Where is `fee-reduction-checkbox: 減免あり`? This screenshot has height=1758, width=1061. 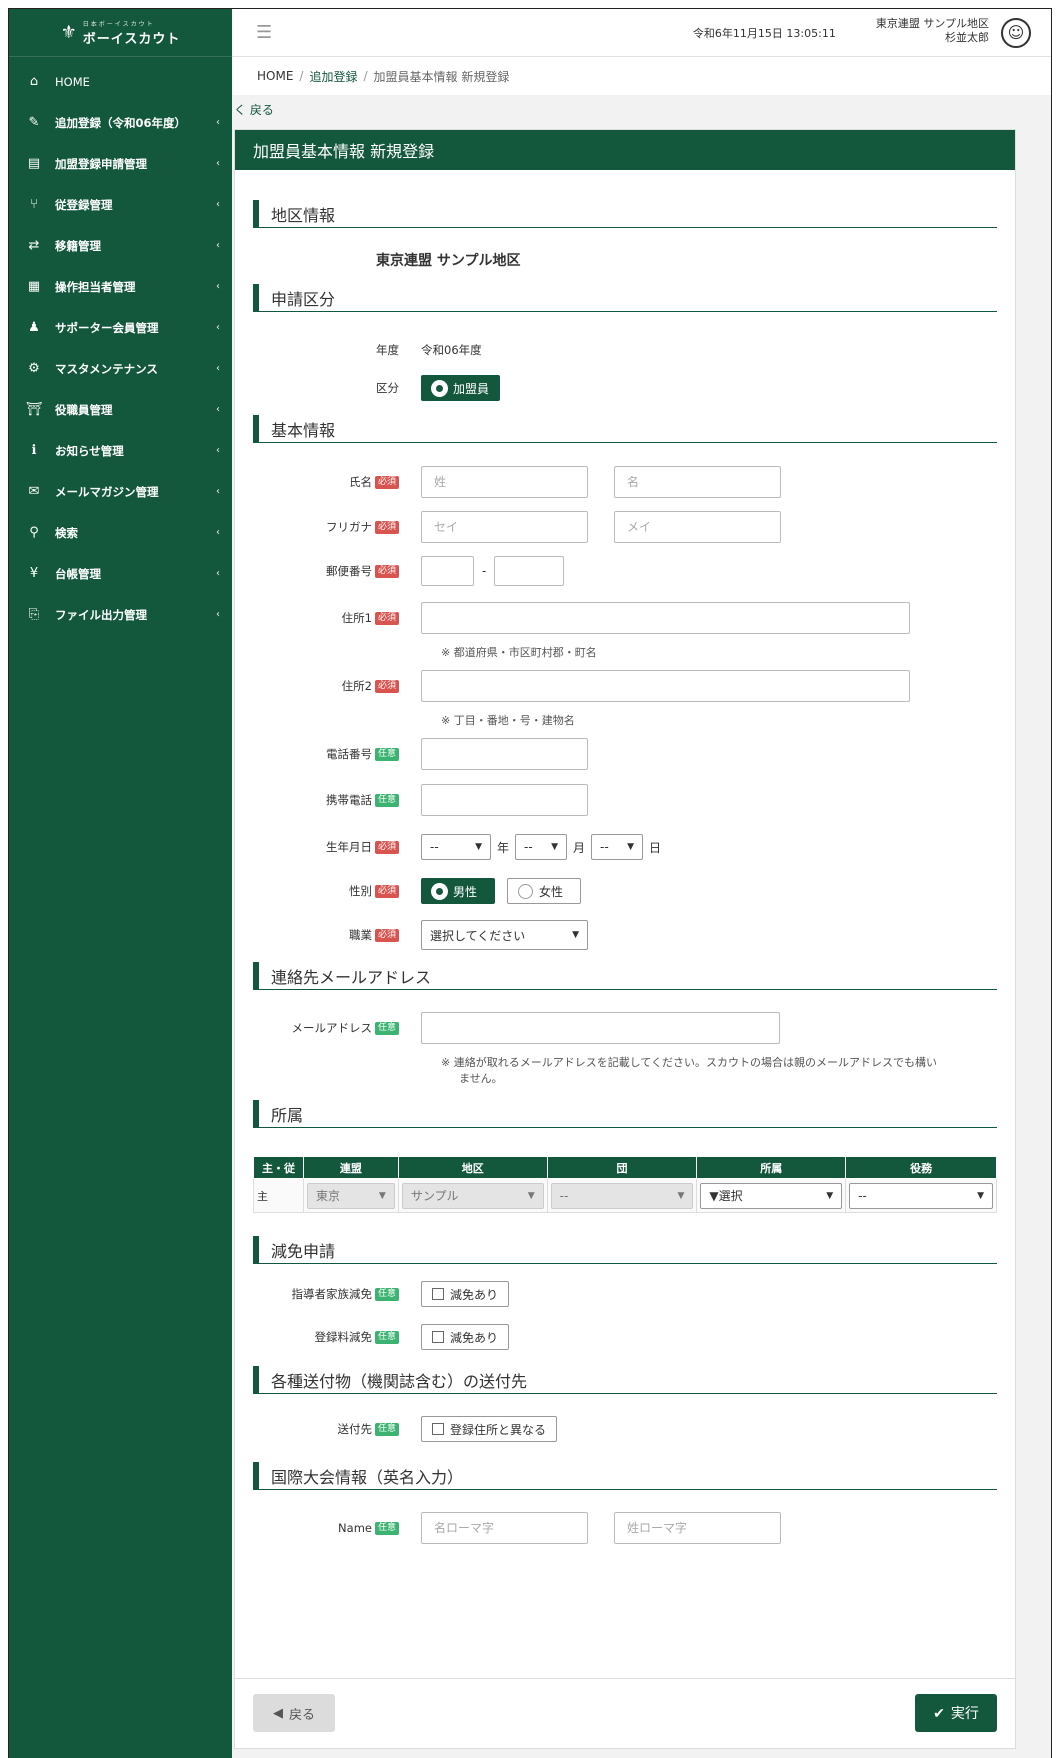
fee-reduction-checkbox: 減免あり is located at coordinates (465, 1337).